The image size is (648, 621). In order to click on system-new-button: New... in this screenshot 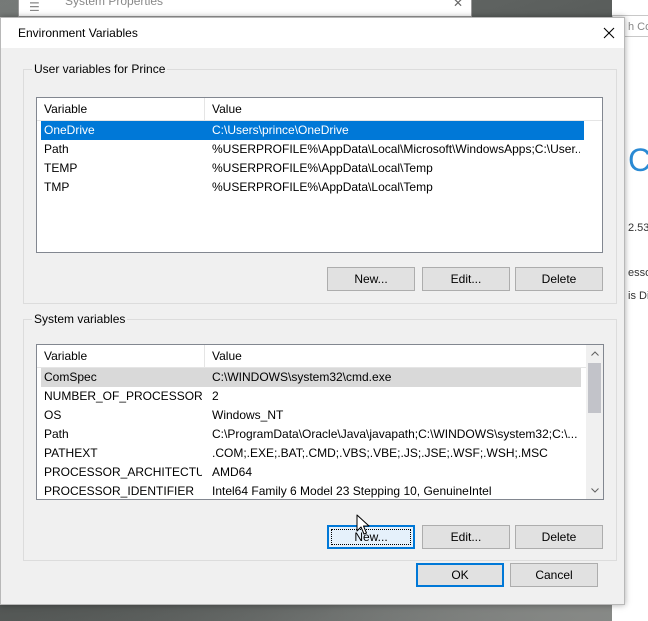, I will do `click(371, 537)`.